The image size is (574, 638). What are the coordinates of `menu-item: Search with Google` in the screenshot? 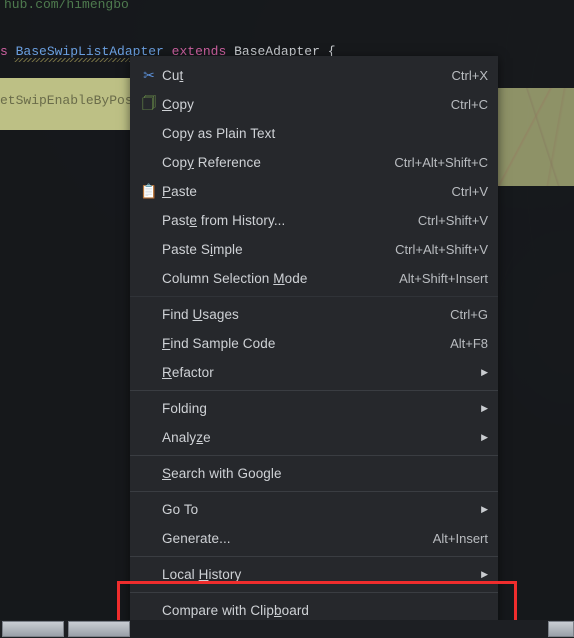 It's located at (314, 473).